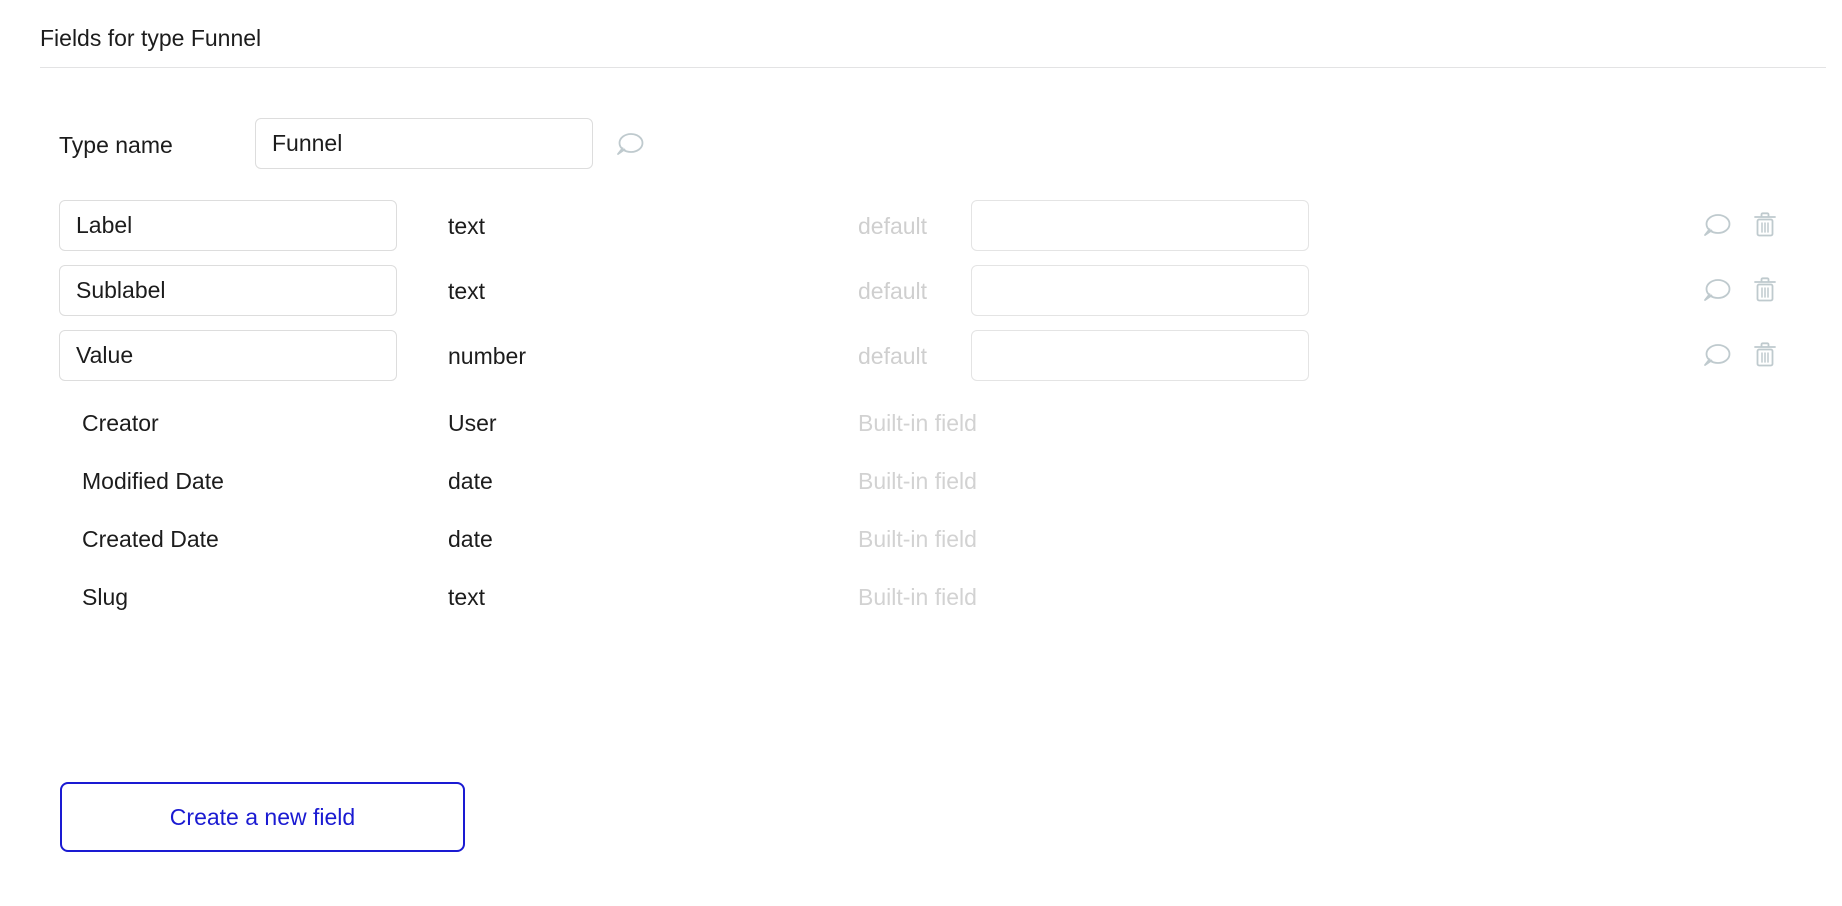 The image size is (1842, 906). I want to click on builtin-field-type: User, so click(472, 423).